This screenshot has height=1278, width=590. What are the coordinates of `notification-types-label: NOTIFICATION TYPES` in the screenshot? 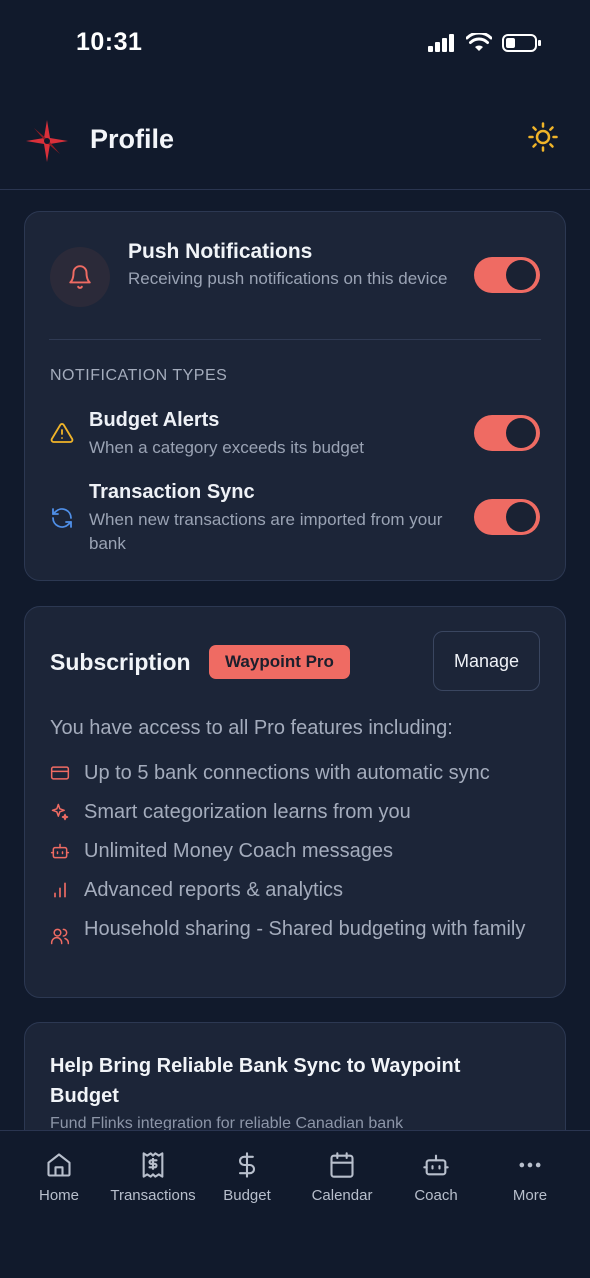 It's located at (139, 375).